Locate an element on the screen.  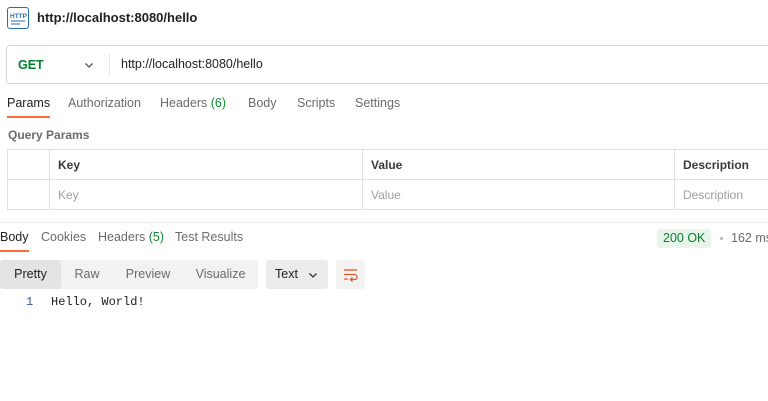
response-tabs: Body Cookies Headers (5) Test Results is located at coordinates (325, 242).